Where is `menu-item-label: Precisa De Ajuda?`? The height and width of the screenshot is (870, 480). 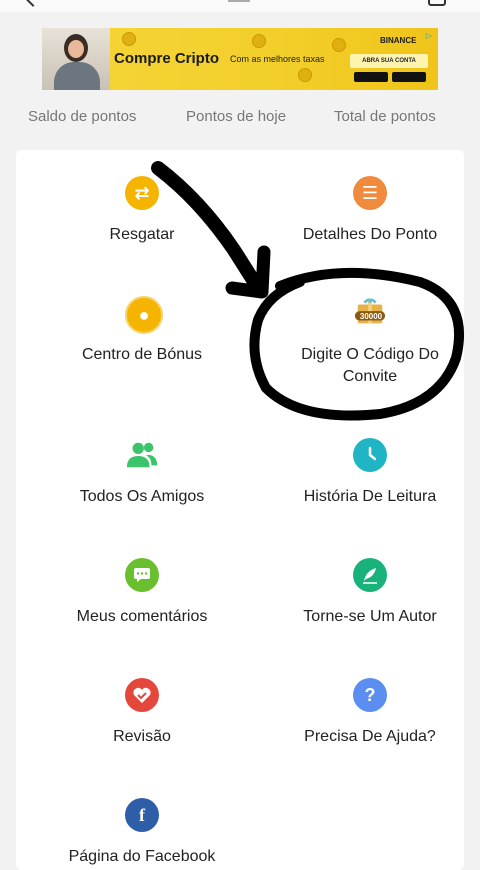 menu-item-label: Precisa De Ajuda? is located at coordinates (370, 736).